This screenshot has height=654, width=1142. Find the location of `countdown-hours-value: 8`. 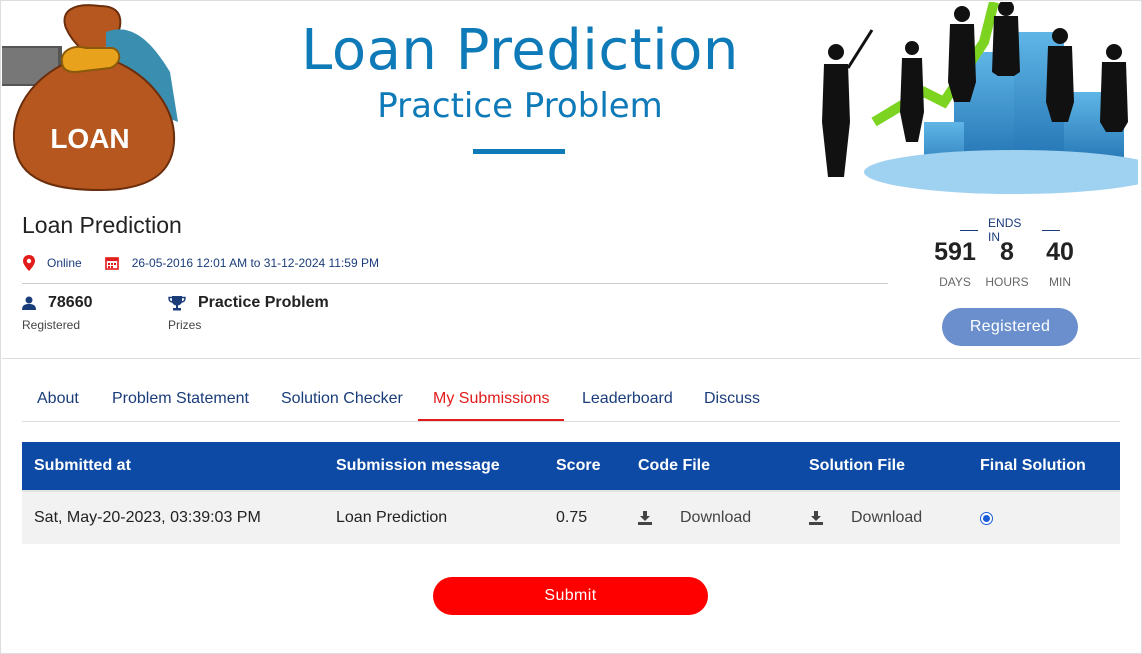

countdown-hours-value: 8 is located at coordinates (1007, 252).